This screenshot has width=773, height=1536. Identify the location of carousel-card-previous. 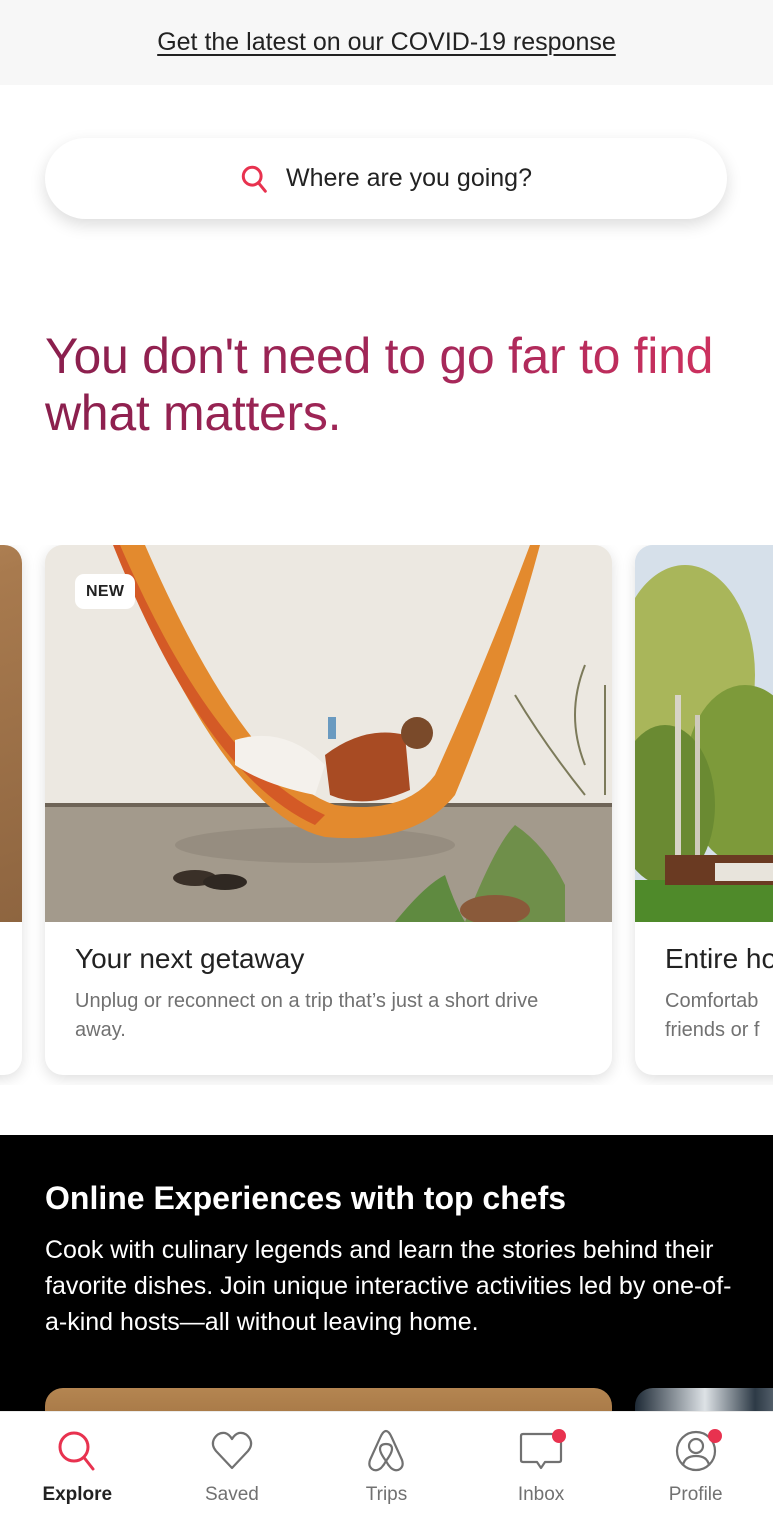
(11, 810).